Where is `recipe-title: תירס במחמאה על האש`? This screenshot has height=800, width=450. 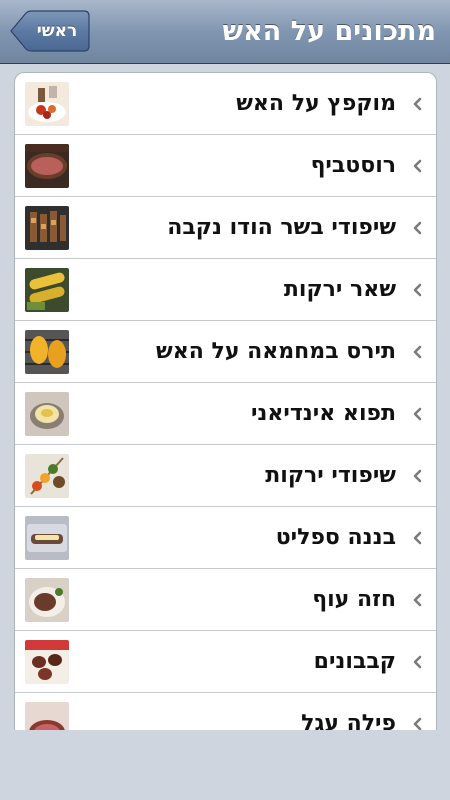 recipe-title: תירס במחמאה על האש is located at coordinates (276, 351).